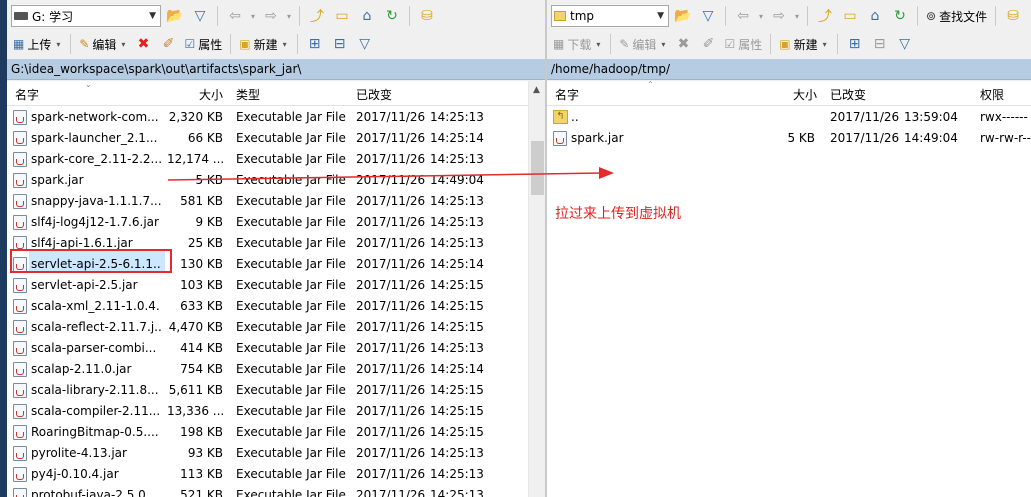 The width and height of the screenshot is (1031, 497). I want to click on annotation-text: 拉过来上传到虚拟机, so click(618, 214).